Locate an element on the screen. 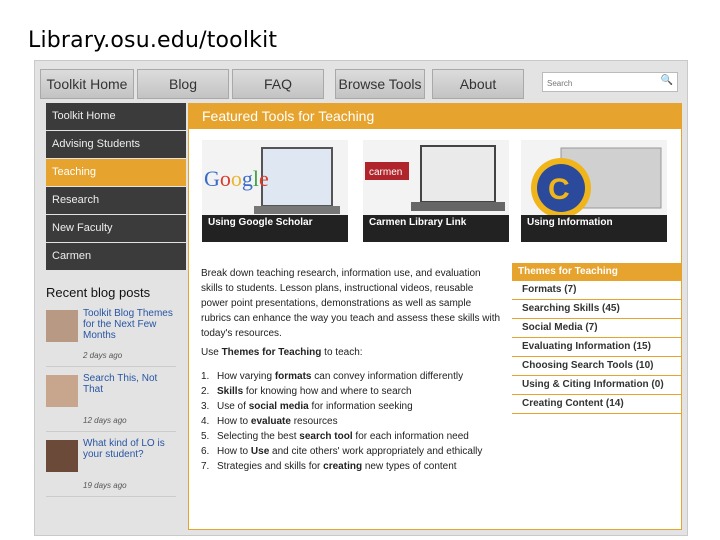  theme-link-creating-content: Creating Content (14) is located at coordinates (596, 404).